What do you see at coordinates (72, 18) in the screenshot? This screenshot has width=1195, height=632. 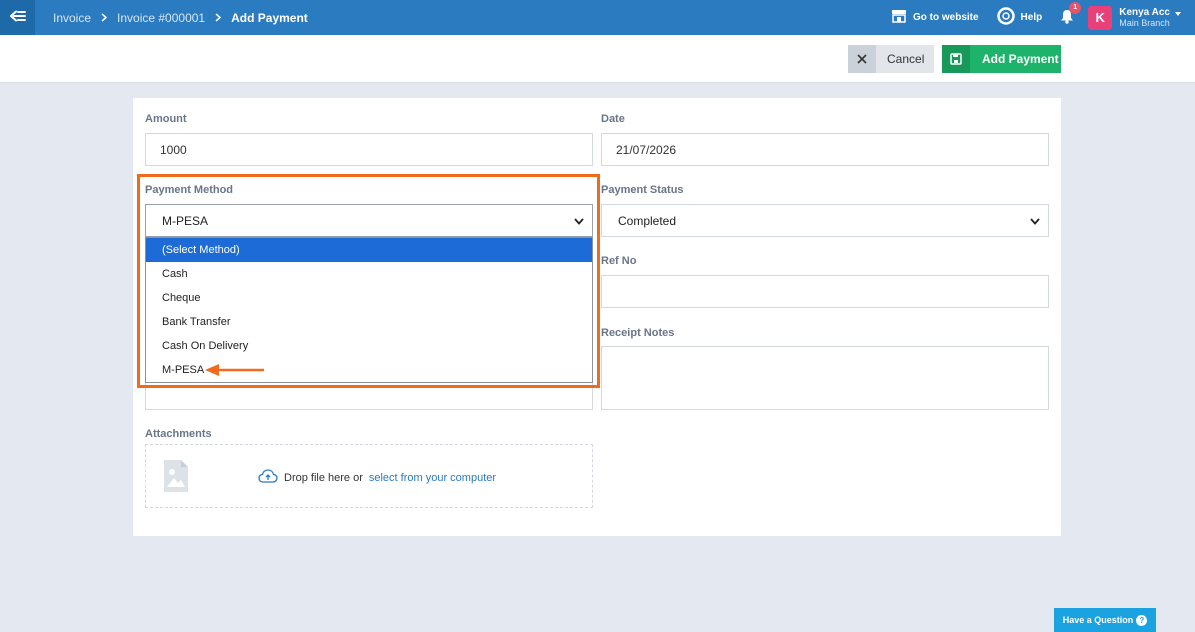 I see `breadcrumb-invoice: Invoice` at bounding box center [72, 18].